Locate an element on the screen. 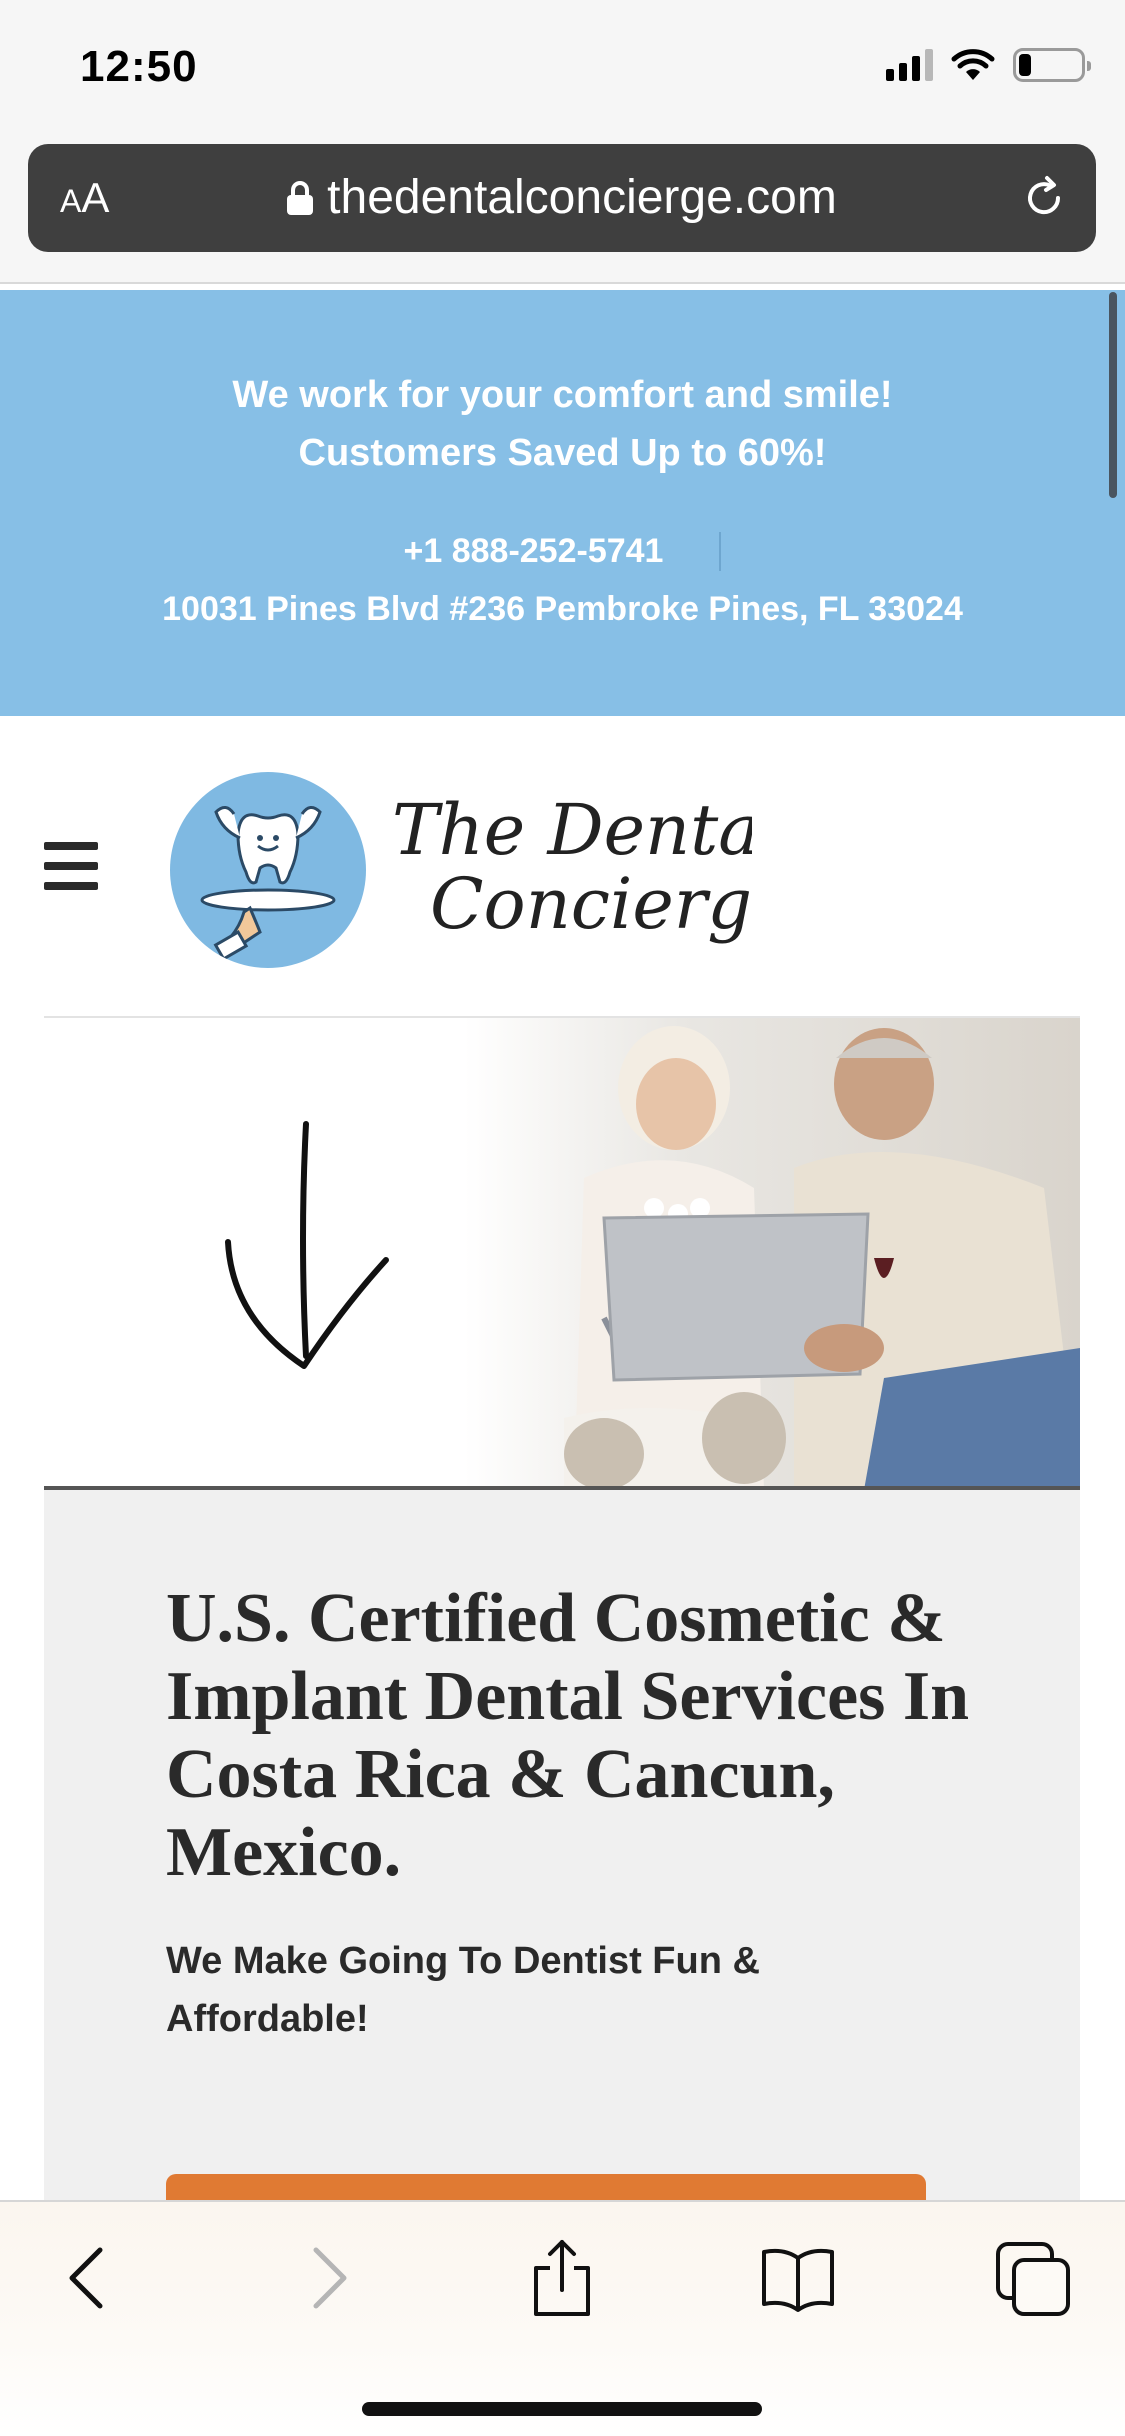 The height and width of the screenshot is (2436, 1125). browser-toolbar is located at coordinates (562, 2318).